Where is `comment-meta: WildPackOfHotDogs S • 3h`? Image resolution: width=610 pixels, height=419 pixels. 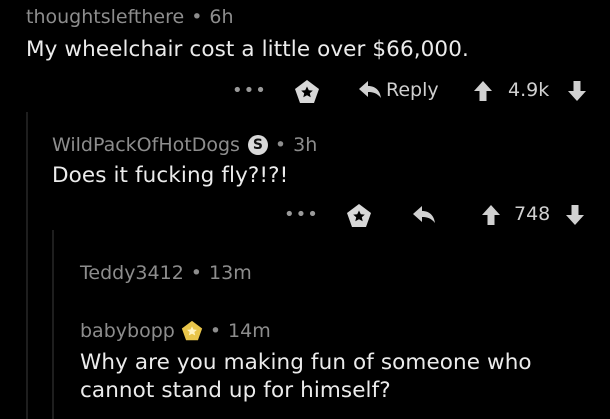 comment-meta: WildPackOfHotDogs S • 3h is located at coordinates (184, 145).